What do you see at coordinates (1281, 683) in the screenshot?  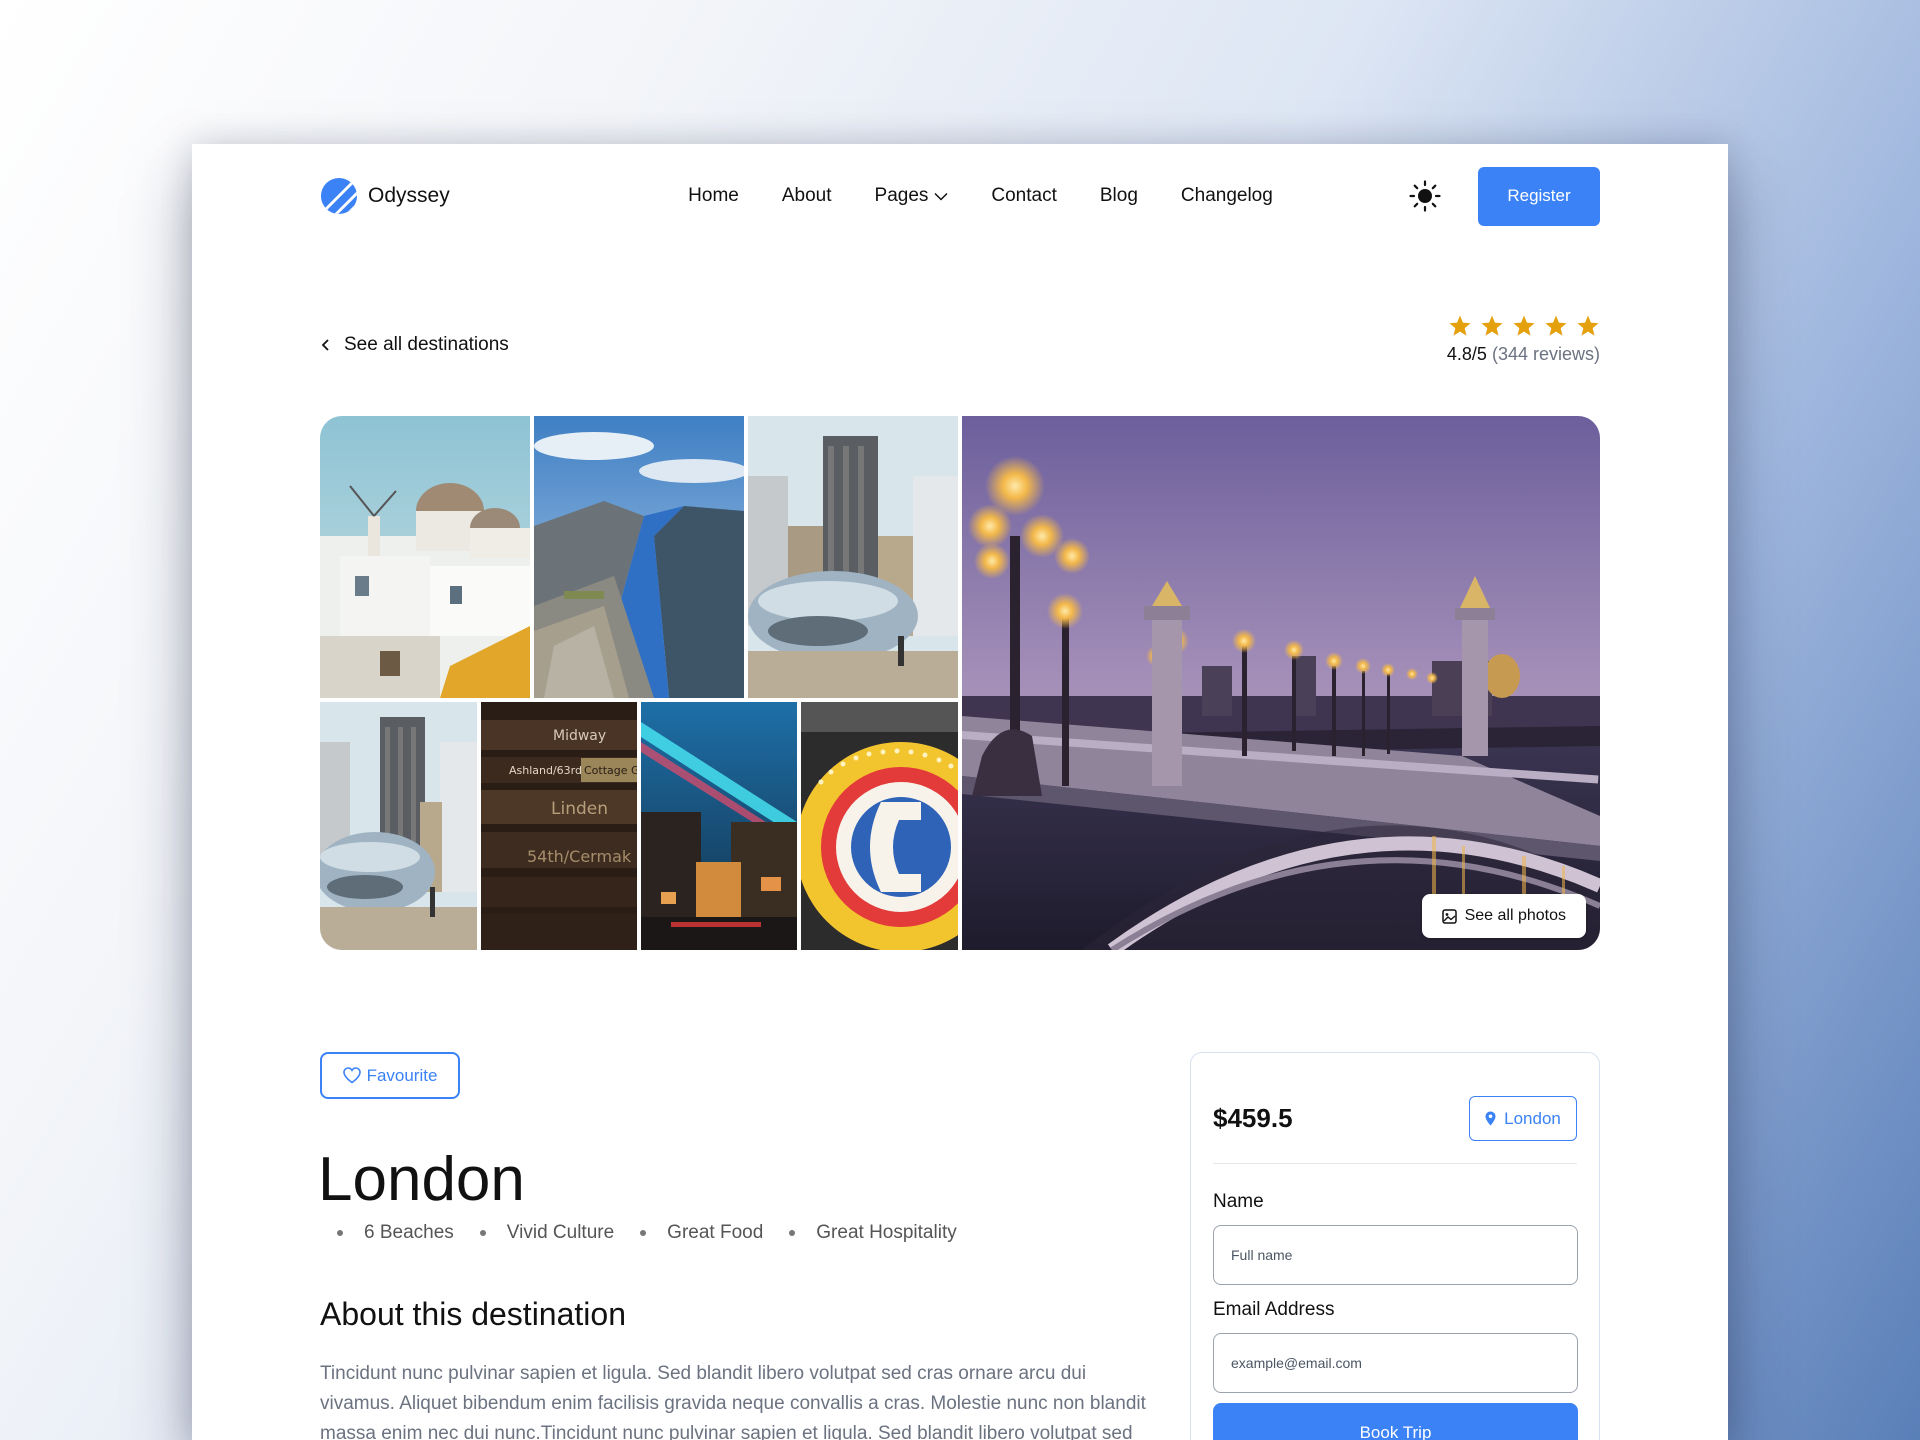 I see `gallery-photo-paris-bridge: See all photos` at bounding box center [1281, 683].